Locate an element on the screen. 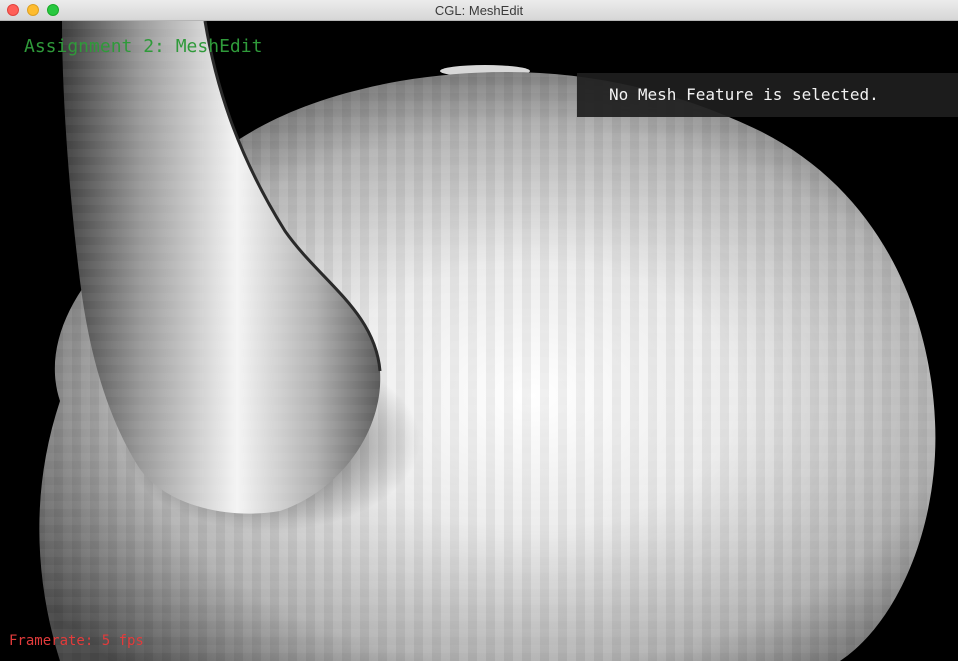 This screenshot has height=661, width=958. title-bar: CGL: MeshEdit is located at coordinates (479, 10).